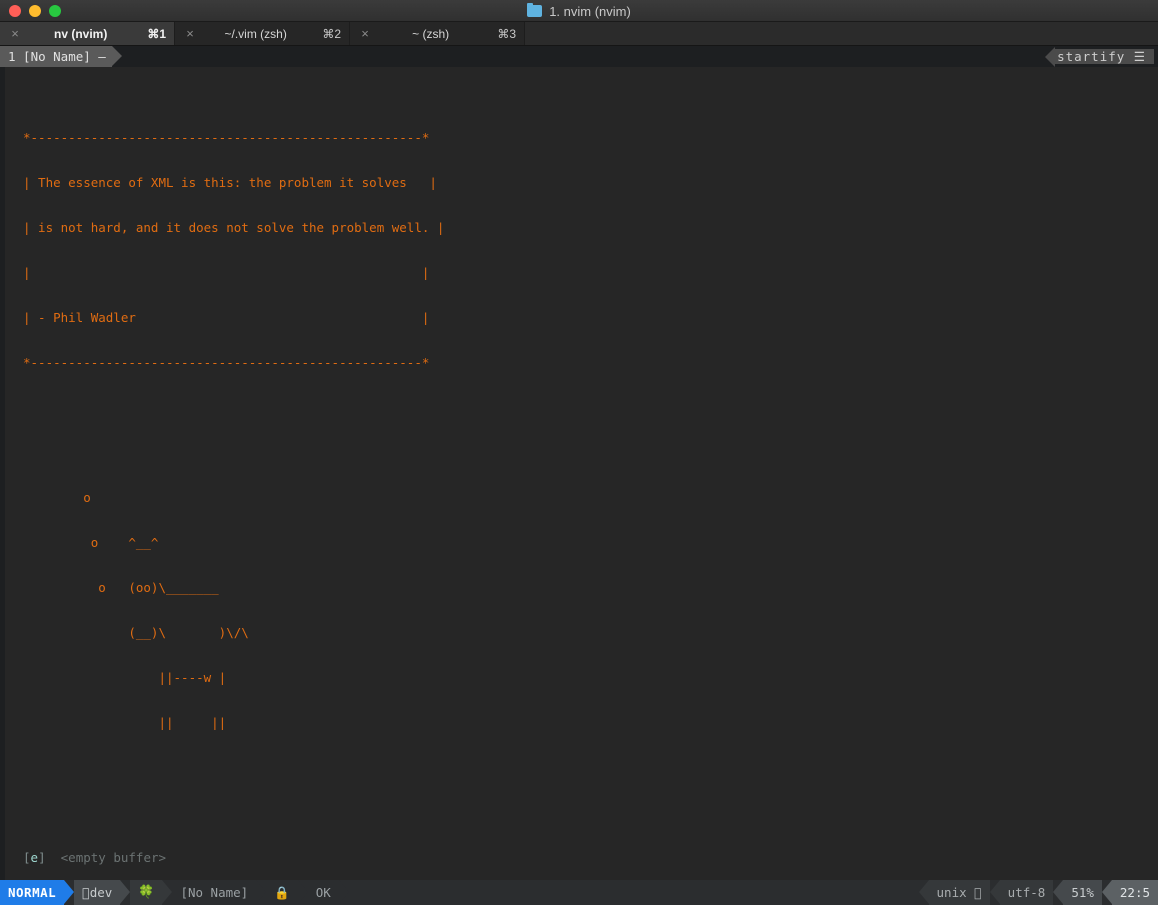  Describe the element at coordinates (80, 33) in the screenshot. I see `iterm-tab-title: nv (nvim)` at that location.